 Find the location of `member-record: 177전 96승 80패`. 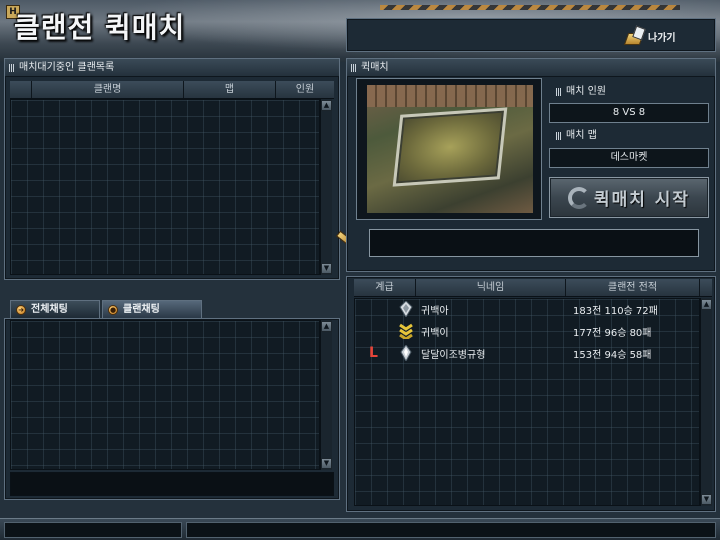

member-record: 177전 96승 80패 is located at coordinates (612, 333).